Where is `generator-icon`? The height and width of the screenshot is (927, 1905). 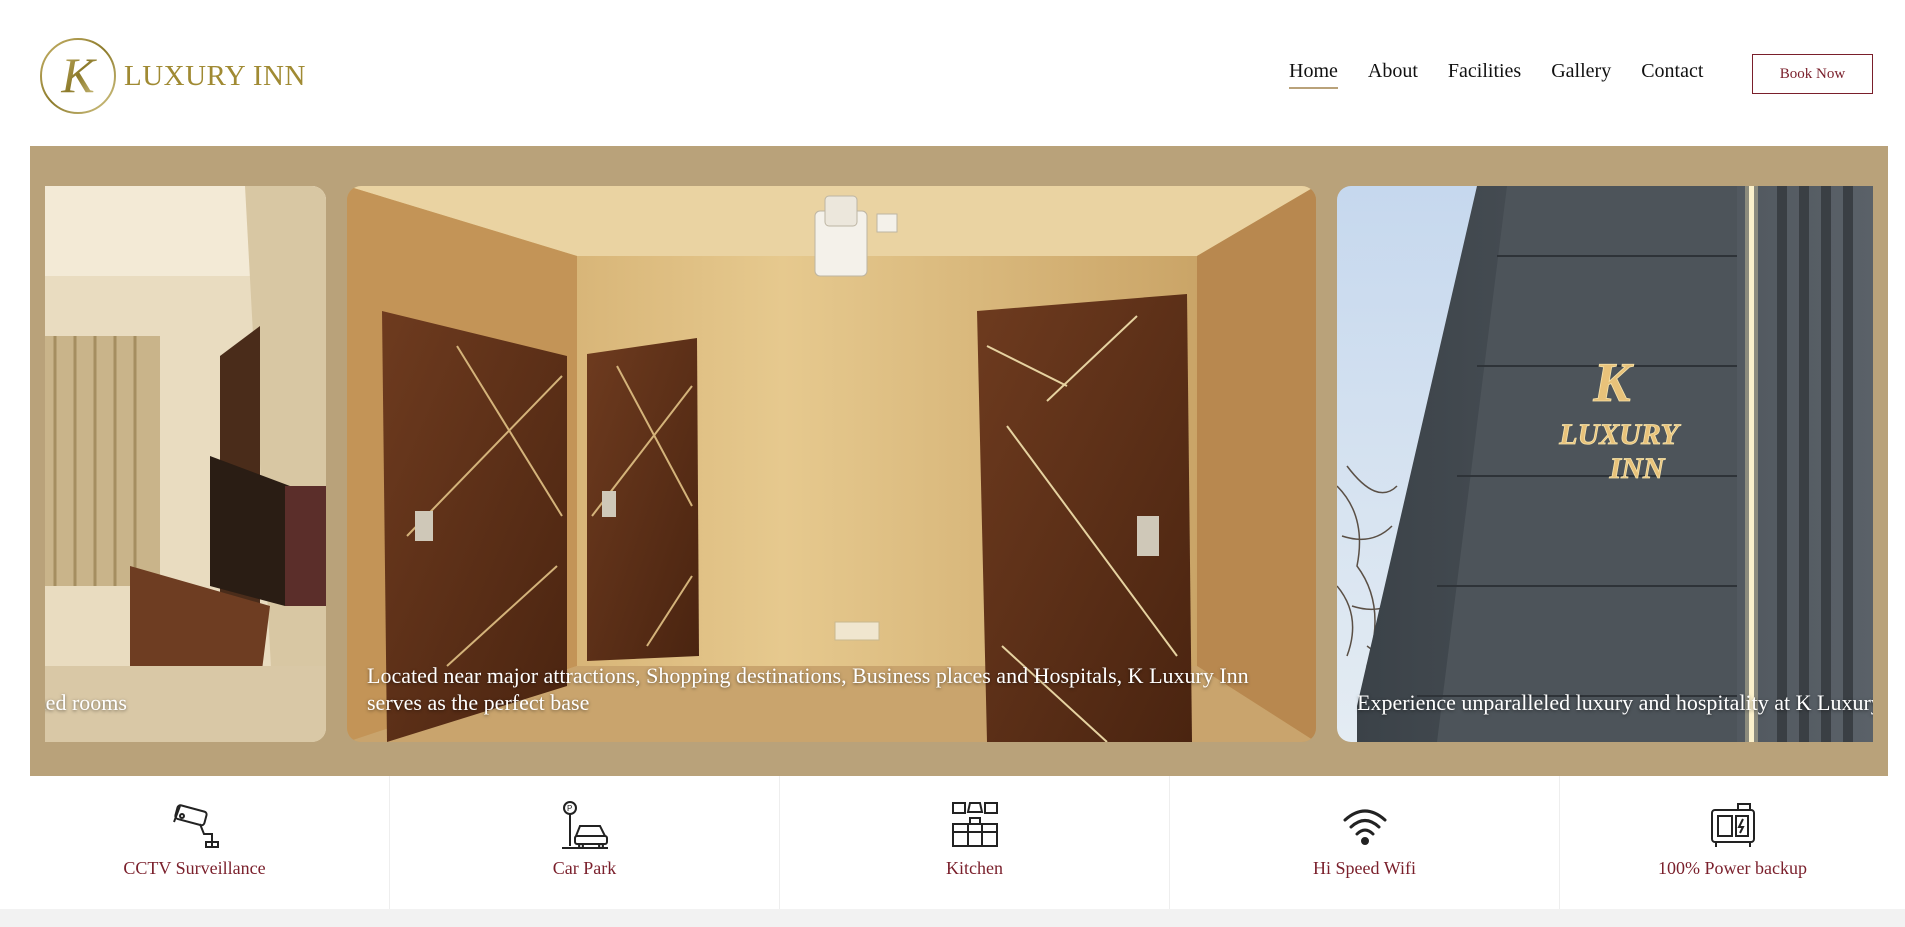
generator-icon is located at coordinates (1732, 825).